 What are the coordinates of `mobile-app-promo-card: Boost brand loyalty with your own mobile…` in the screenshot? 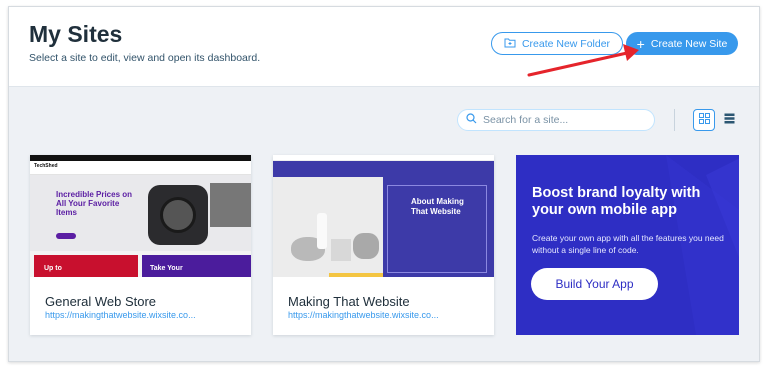 It's located at (627, 245).